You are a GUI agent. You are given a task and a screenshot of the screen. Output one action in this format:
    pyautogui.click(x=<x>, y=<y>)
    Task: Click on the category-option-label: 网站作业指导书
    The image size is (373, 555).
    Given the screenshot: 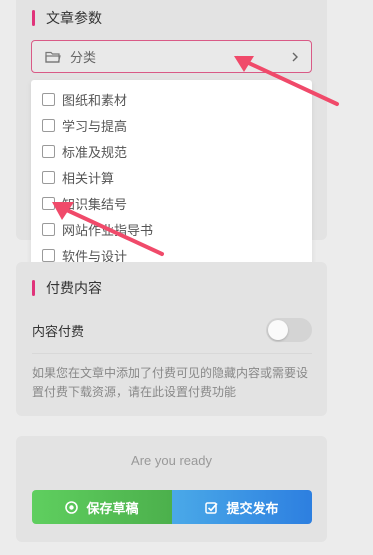 What is the action you would take?
    pyautogui.click(x=108, y=231)
    